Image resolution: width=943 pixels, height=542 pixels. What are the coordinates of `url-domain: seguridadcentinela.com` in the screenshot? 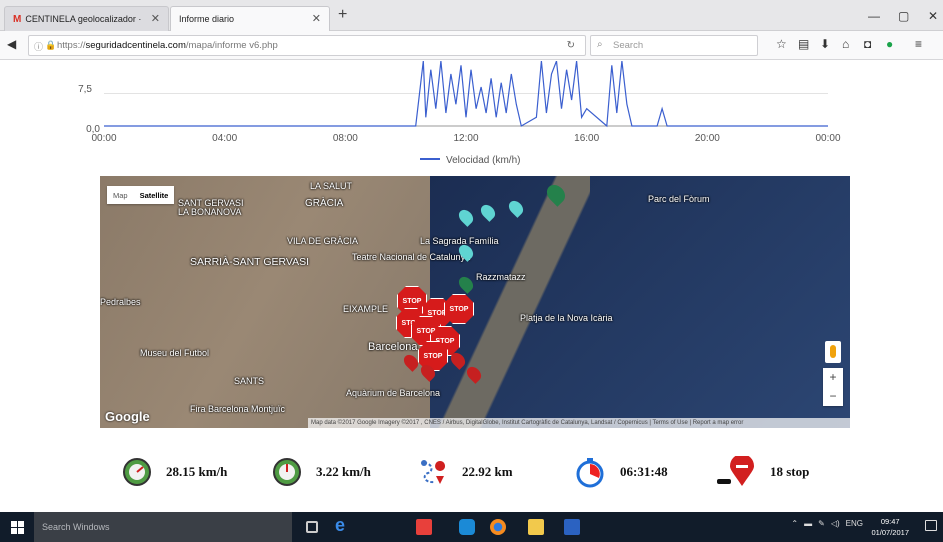 It's located at (135, 45).